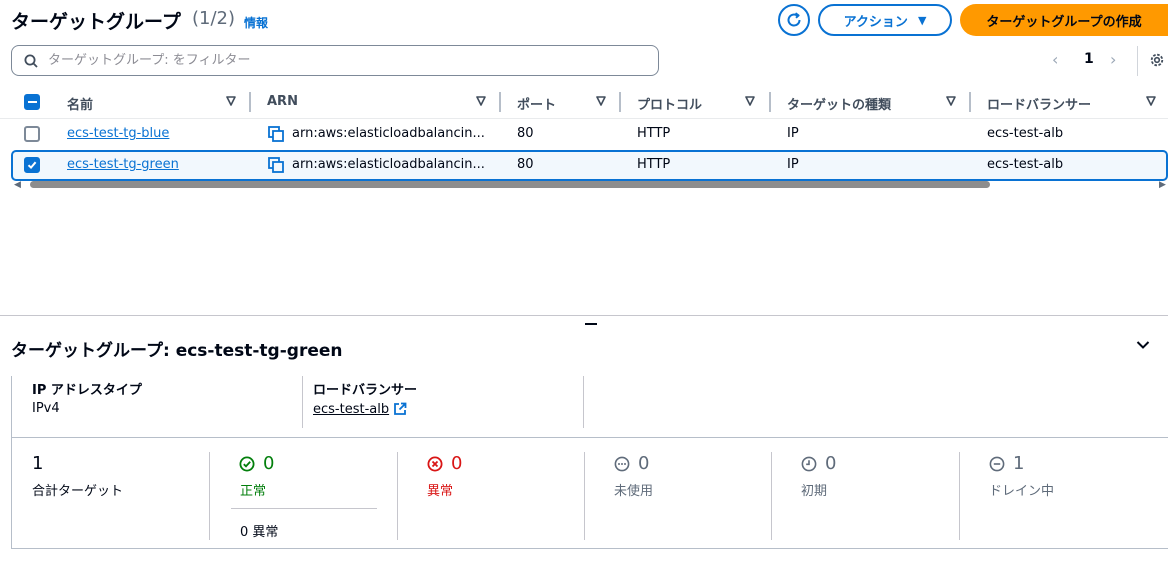 This screenshot has height=562, width=1168. What do you see at coordinates (46, 408) in the screenshot?
I see `ip-address-type-value: IPv4` at bounding box center [46, 408].